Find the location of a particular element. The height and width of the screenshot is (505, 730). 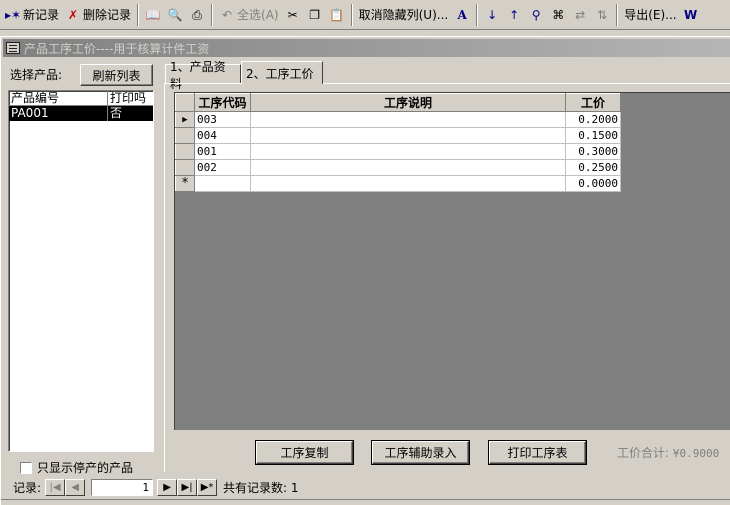

status-strip is located at coordinates (365, 502).